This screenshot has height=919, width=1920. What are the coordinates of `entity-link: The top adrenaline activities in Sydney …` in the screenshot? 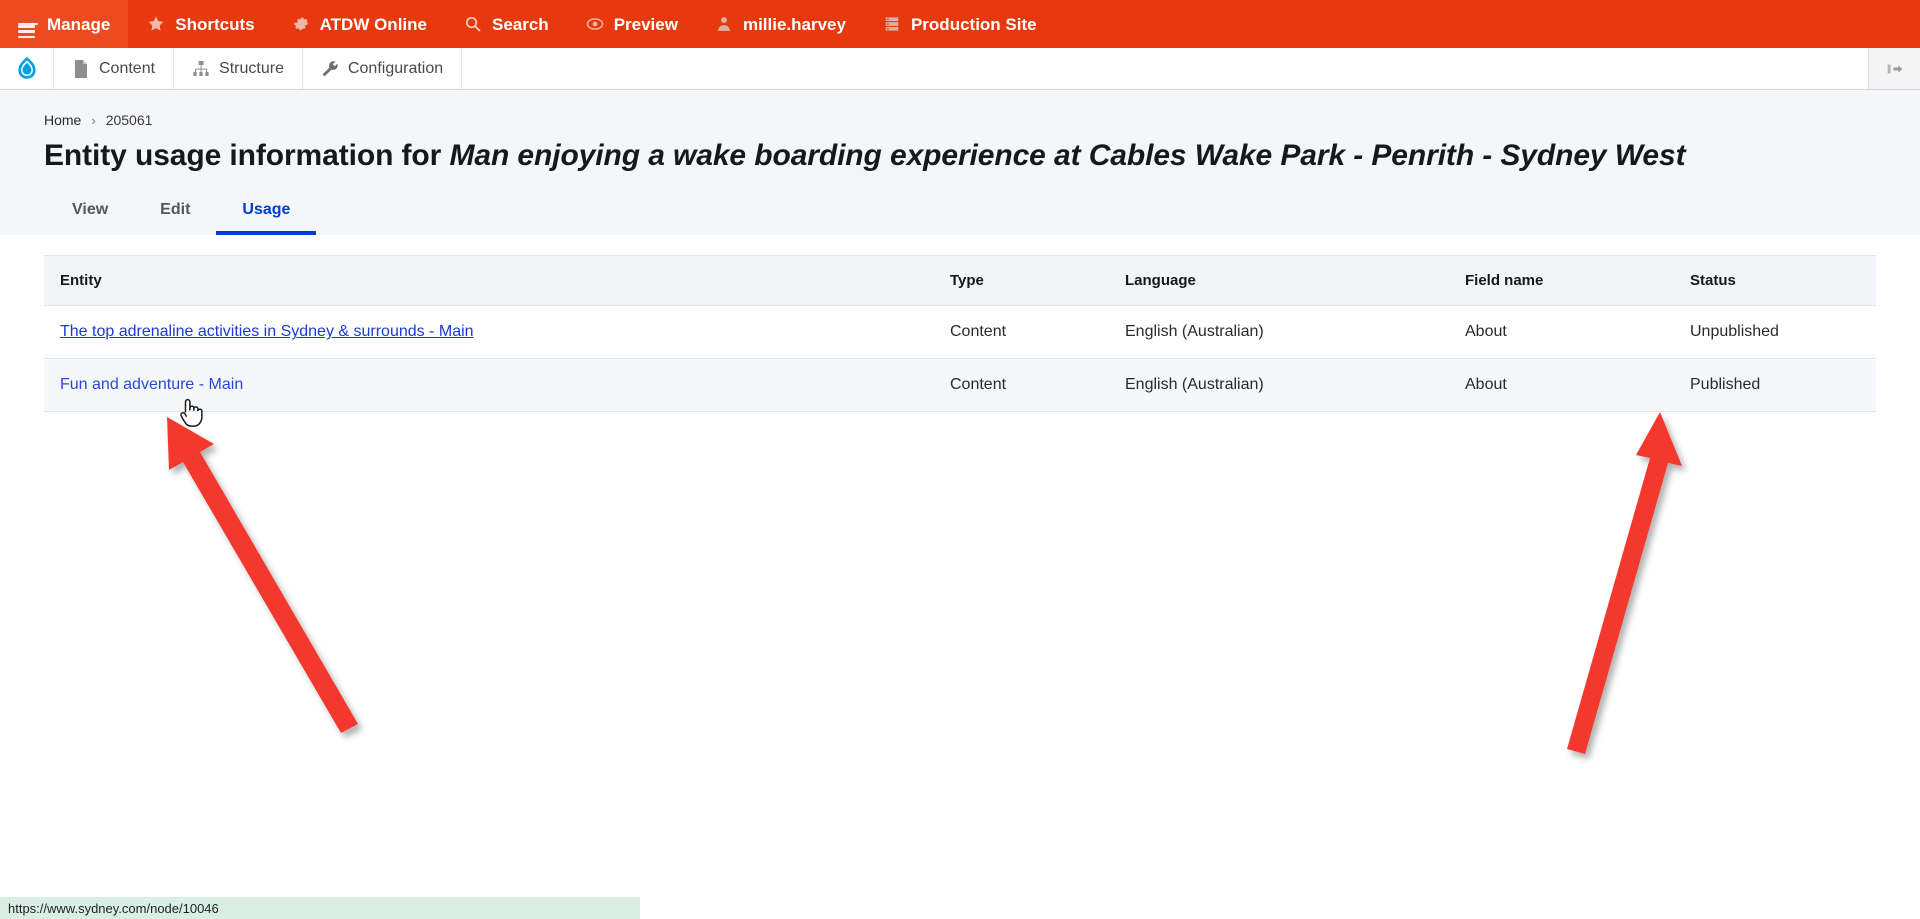 It's located at (267, 331).